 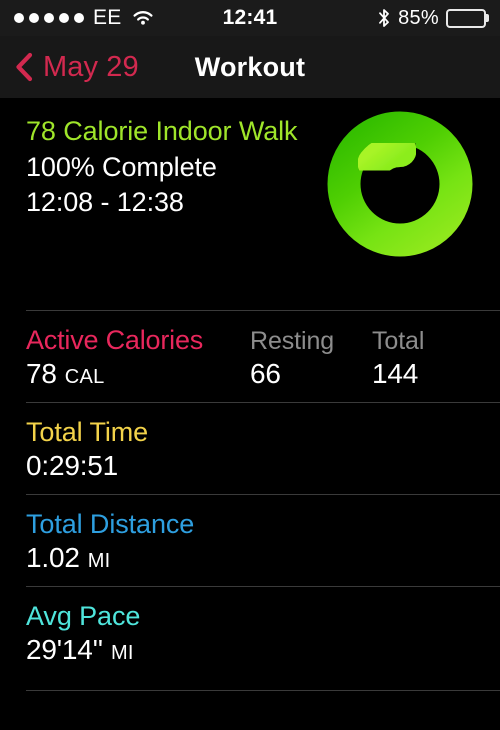 I want to click on resting-calories-value: 66, so click(x=265, y=373).